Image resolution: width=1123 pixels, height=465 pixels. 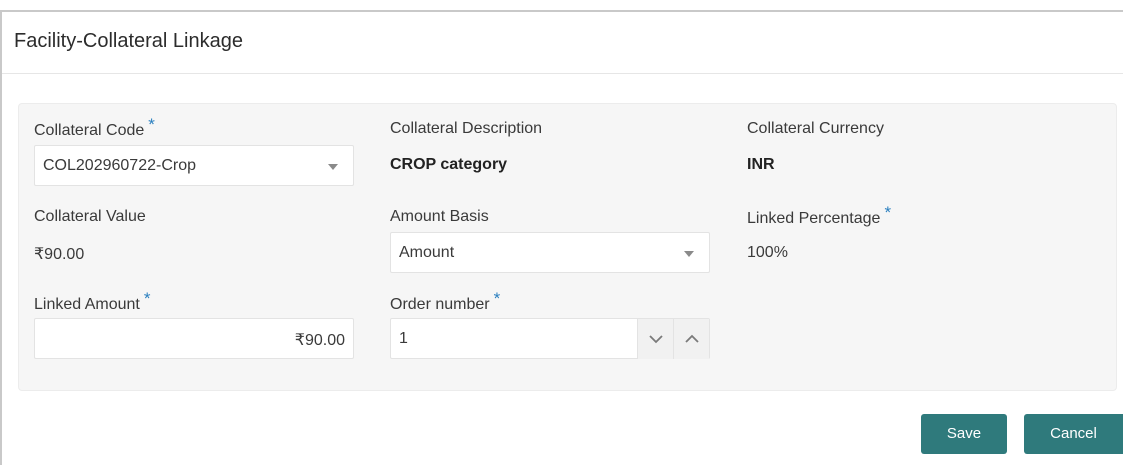 I want to click on collateral-description-value: CROP category, so click(x=449, y=164).